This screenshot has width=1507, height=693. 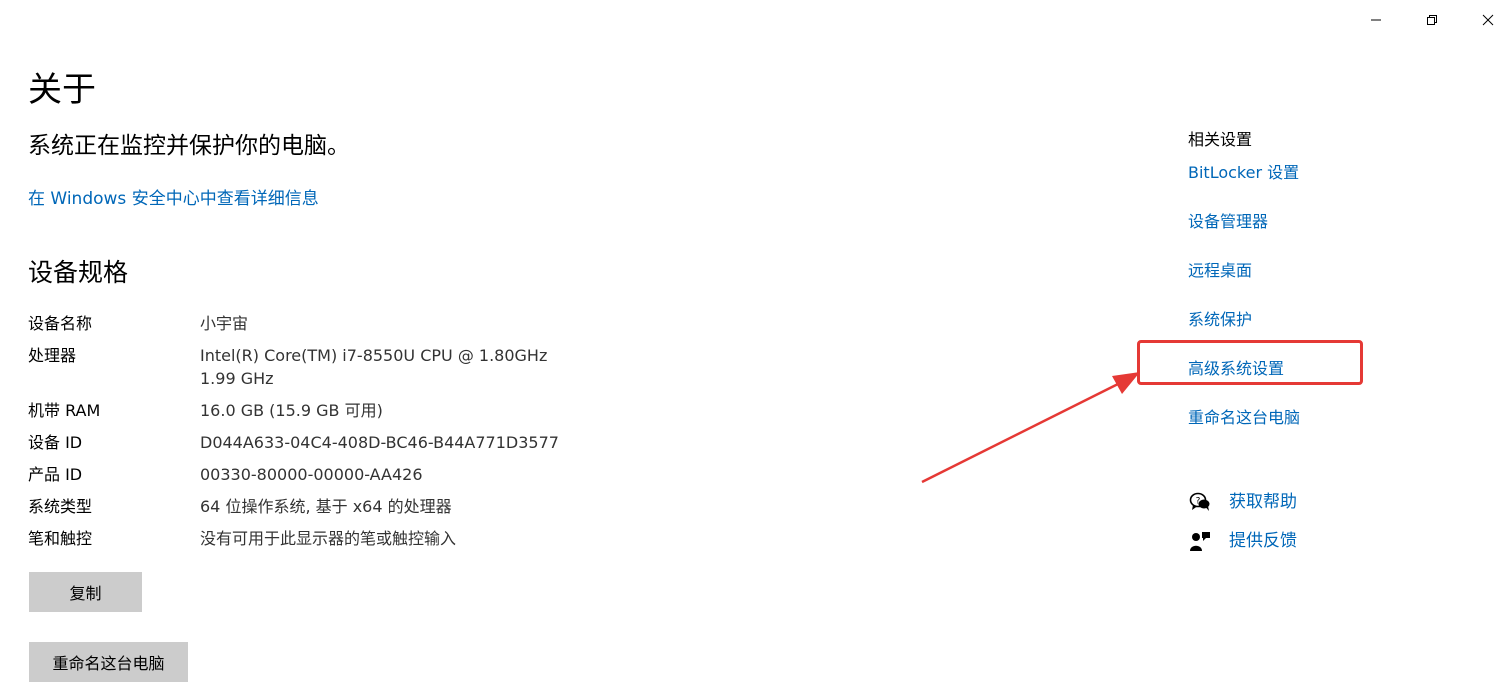 What do you see at coordinates (1220, 139) in the screenshot?
I see `related-settings-title: 相关设置` at bounding box center [1220, 139].